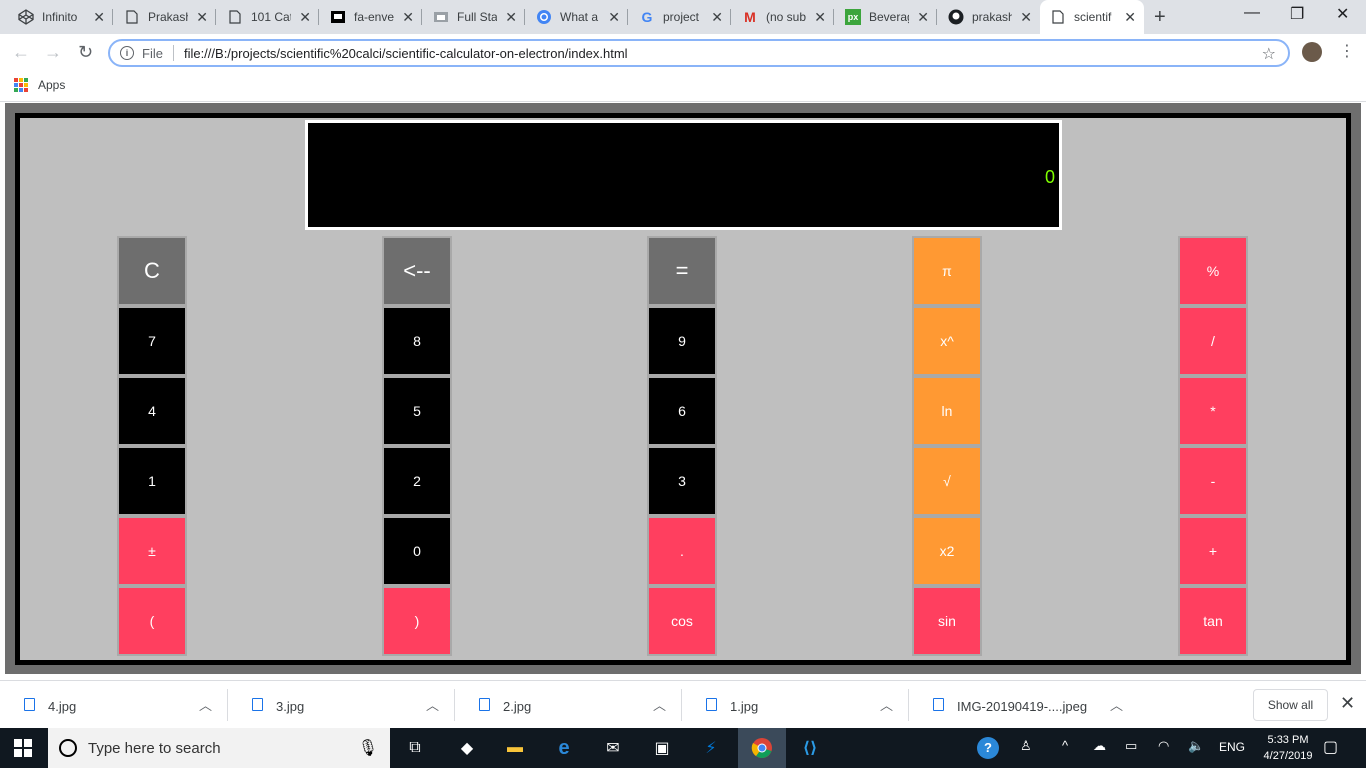 This screenshot has width=1366, height=768. I want to click on divide-button: /, so click(1213, 341).